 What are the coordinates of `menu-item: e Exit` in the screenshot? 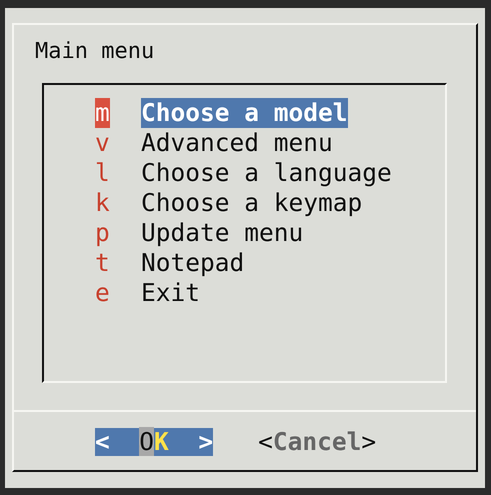 It's located at (270, 293).